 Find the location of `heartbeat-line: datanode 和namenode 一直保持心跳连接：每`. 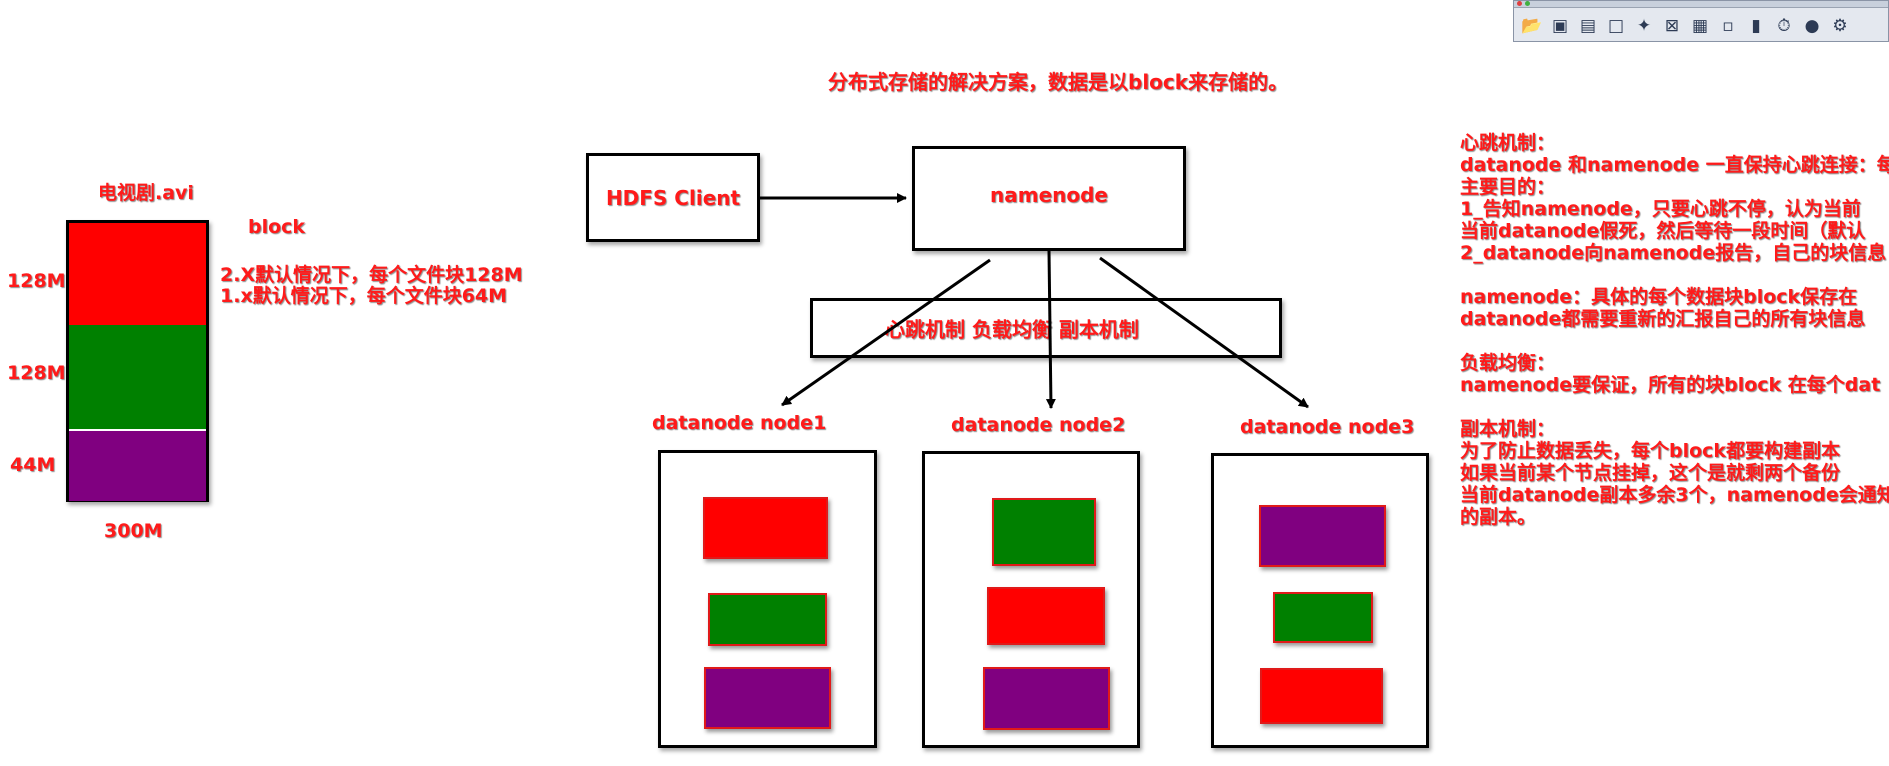

heartbeat-line: datanode 和namenode 一直保持心跳连接：每 is located at coordinates (1674, 165).